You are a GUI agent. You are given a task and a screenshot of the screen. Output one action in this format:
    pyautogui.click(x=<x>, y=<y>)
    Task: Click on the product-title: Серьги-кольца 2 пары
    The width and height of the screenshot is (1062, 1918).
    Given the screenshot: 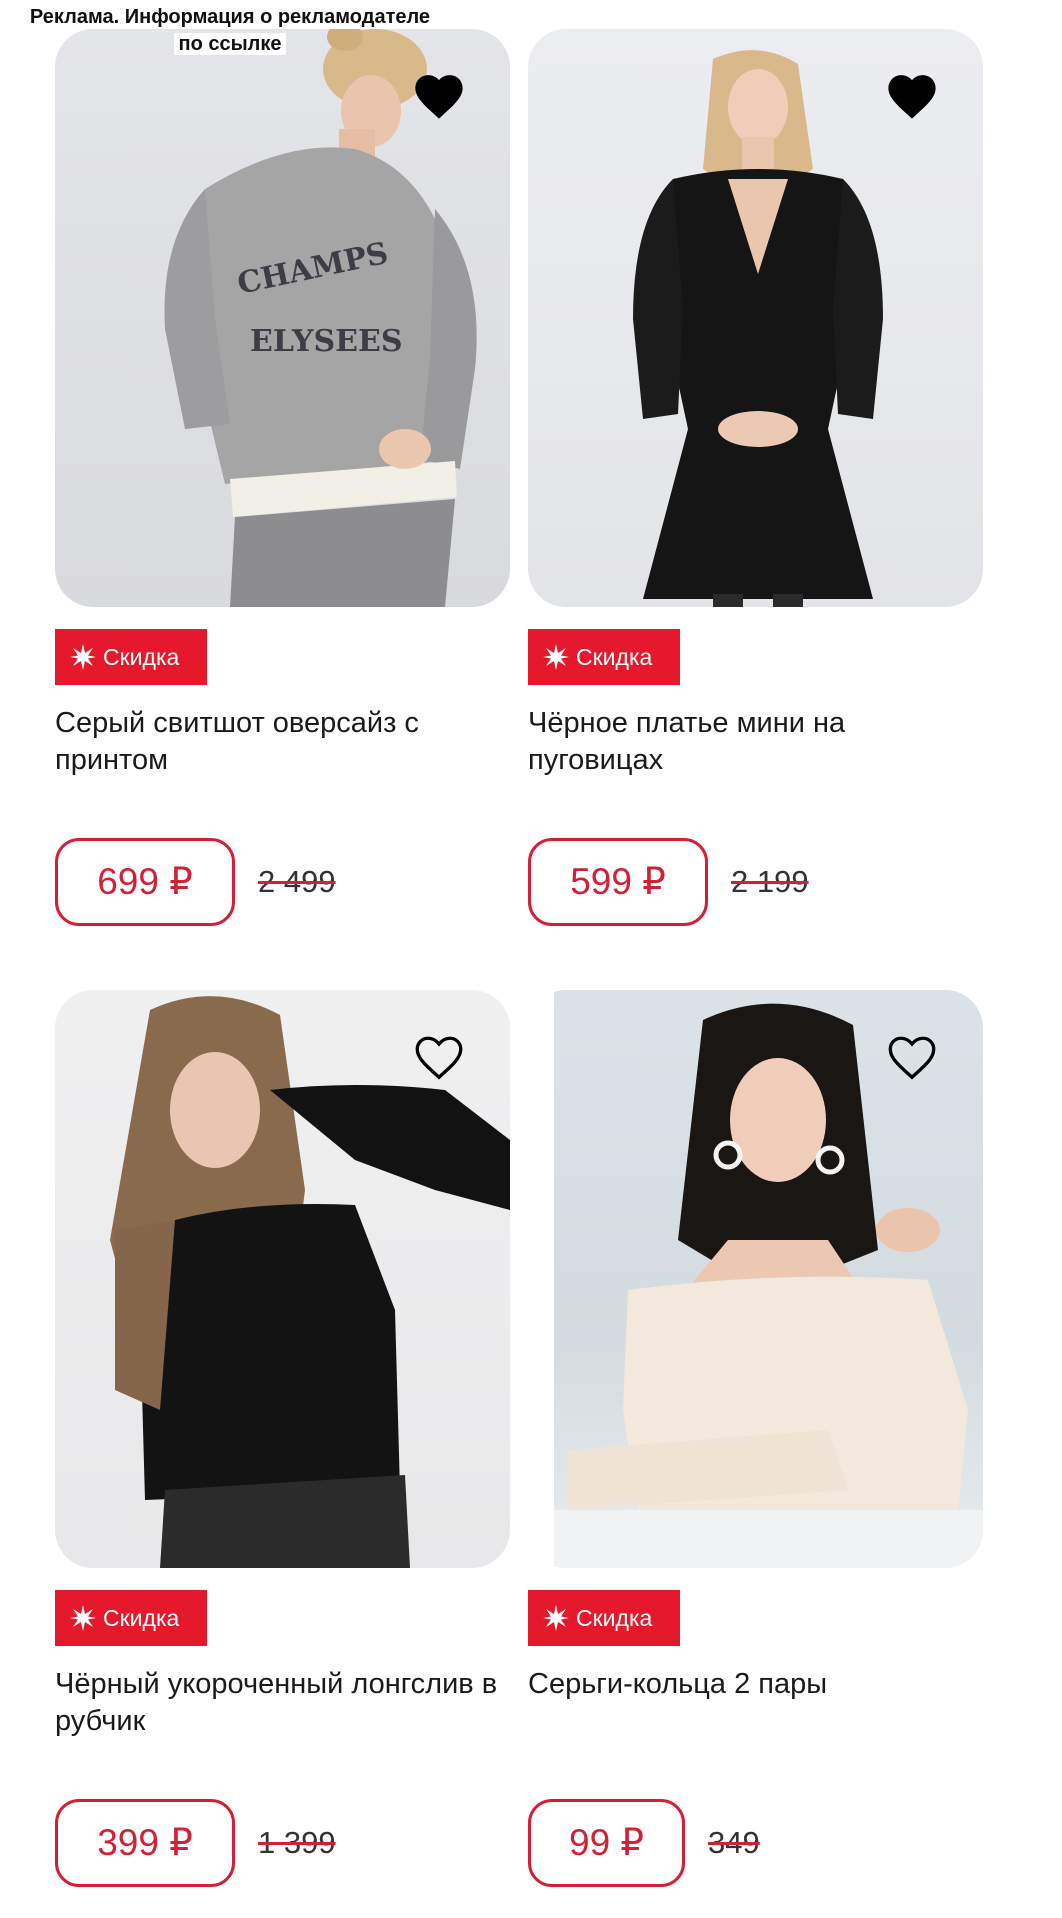 What is the action you would take?
    pyautogui.click(x=755, y=1684)
    